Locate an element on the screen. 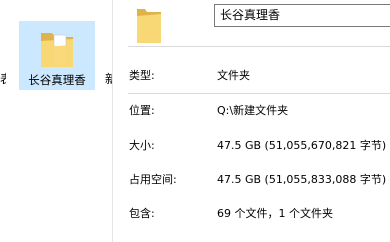 The image size is (390, 242). selected-folder-item: 长谷真理香 is located at coordinates (57, 55).